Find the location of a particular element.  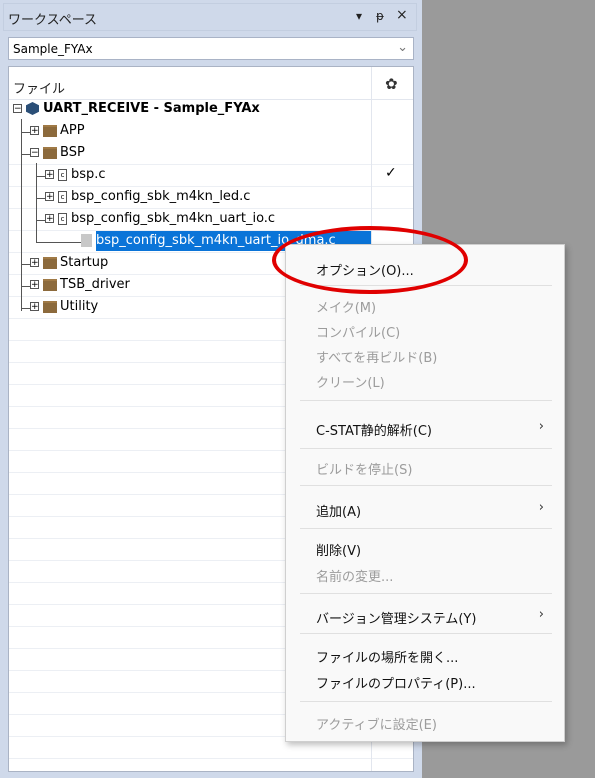

node-label: bsp_config_sbk_m4kn_led.c is located at coordinates (161, 196).